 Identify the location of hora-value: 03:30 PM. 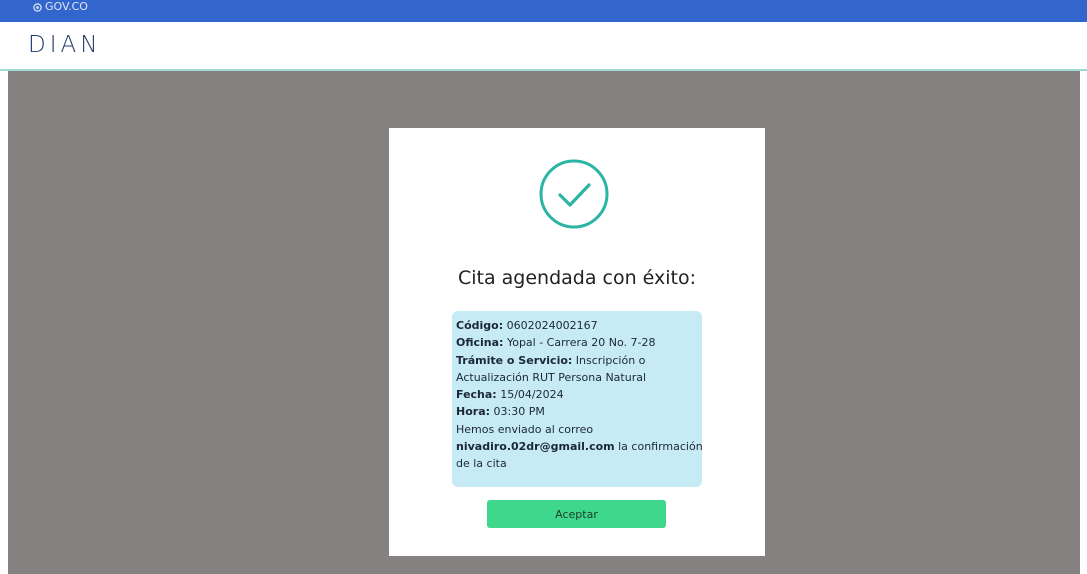
(517, 412).